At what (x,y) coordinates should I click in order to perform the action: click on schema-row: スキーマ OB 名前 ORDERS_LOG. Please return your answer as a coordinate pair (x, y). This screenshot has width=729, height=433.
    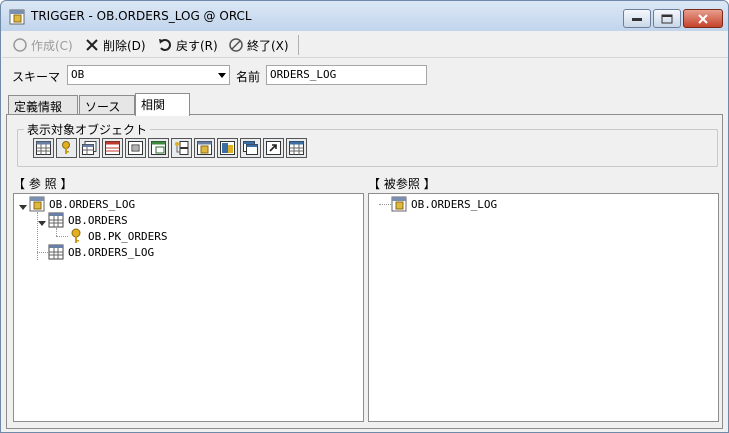
    Looking at the image, I should click on (364, 77).